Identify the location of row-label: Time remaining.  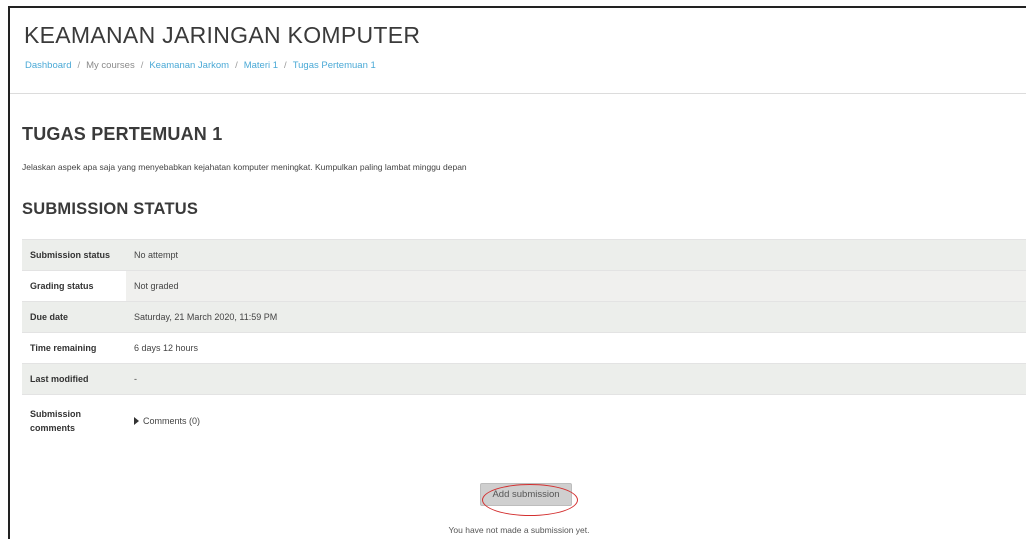
(74, 348).